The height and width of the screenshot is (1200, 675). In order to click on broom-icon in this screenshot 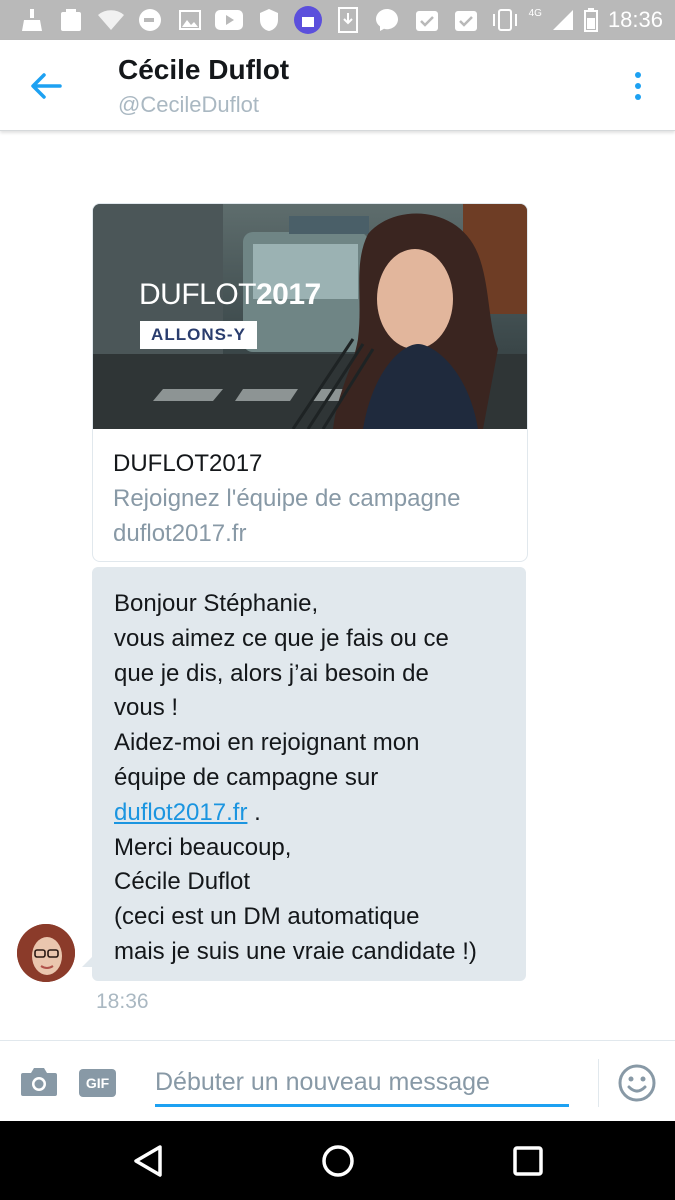, I will do `click(32, 20)`.